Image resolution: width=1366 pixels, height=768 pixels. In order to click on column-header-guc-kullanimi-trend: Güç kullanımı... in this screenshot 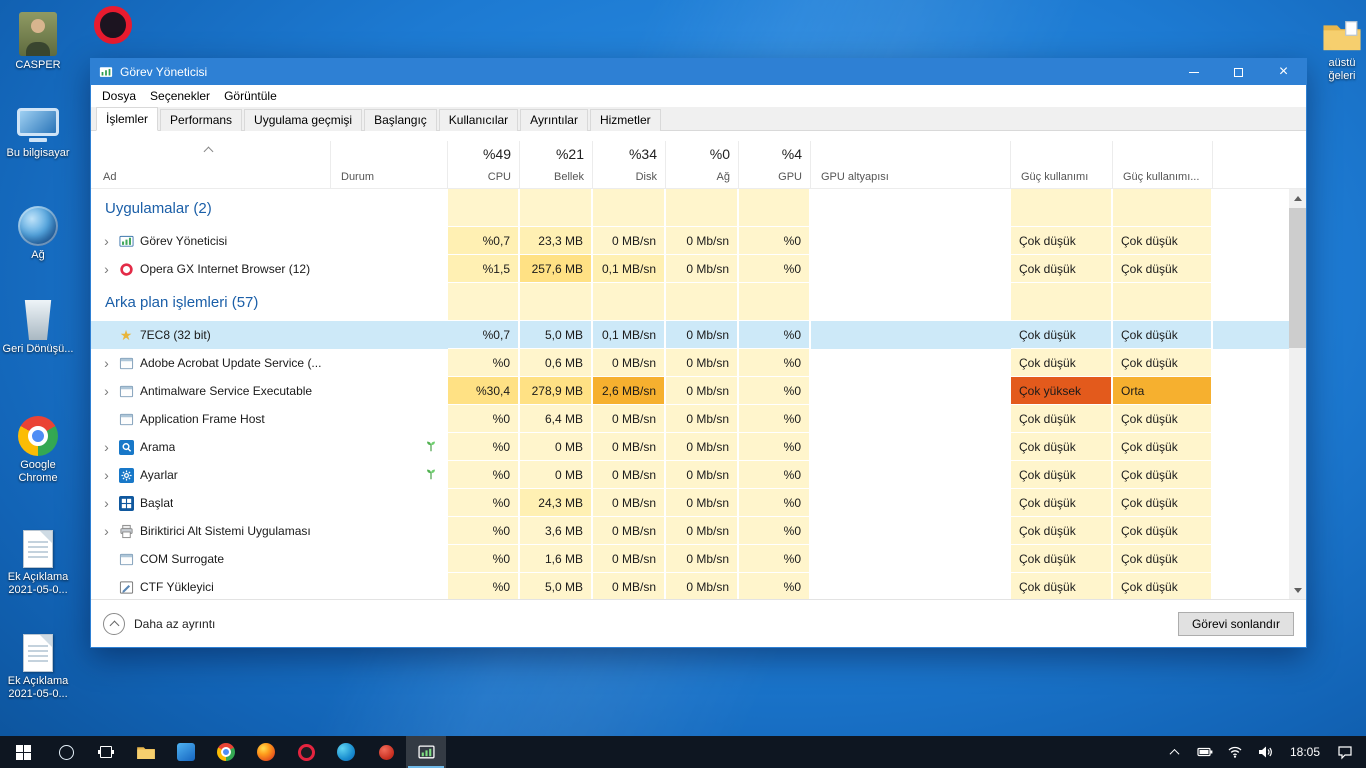, I will do `click(1163, 164)`.